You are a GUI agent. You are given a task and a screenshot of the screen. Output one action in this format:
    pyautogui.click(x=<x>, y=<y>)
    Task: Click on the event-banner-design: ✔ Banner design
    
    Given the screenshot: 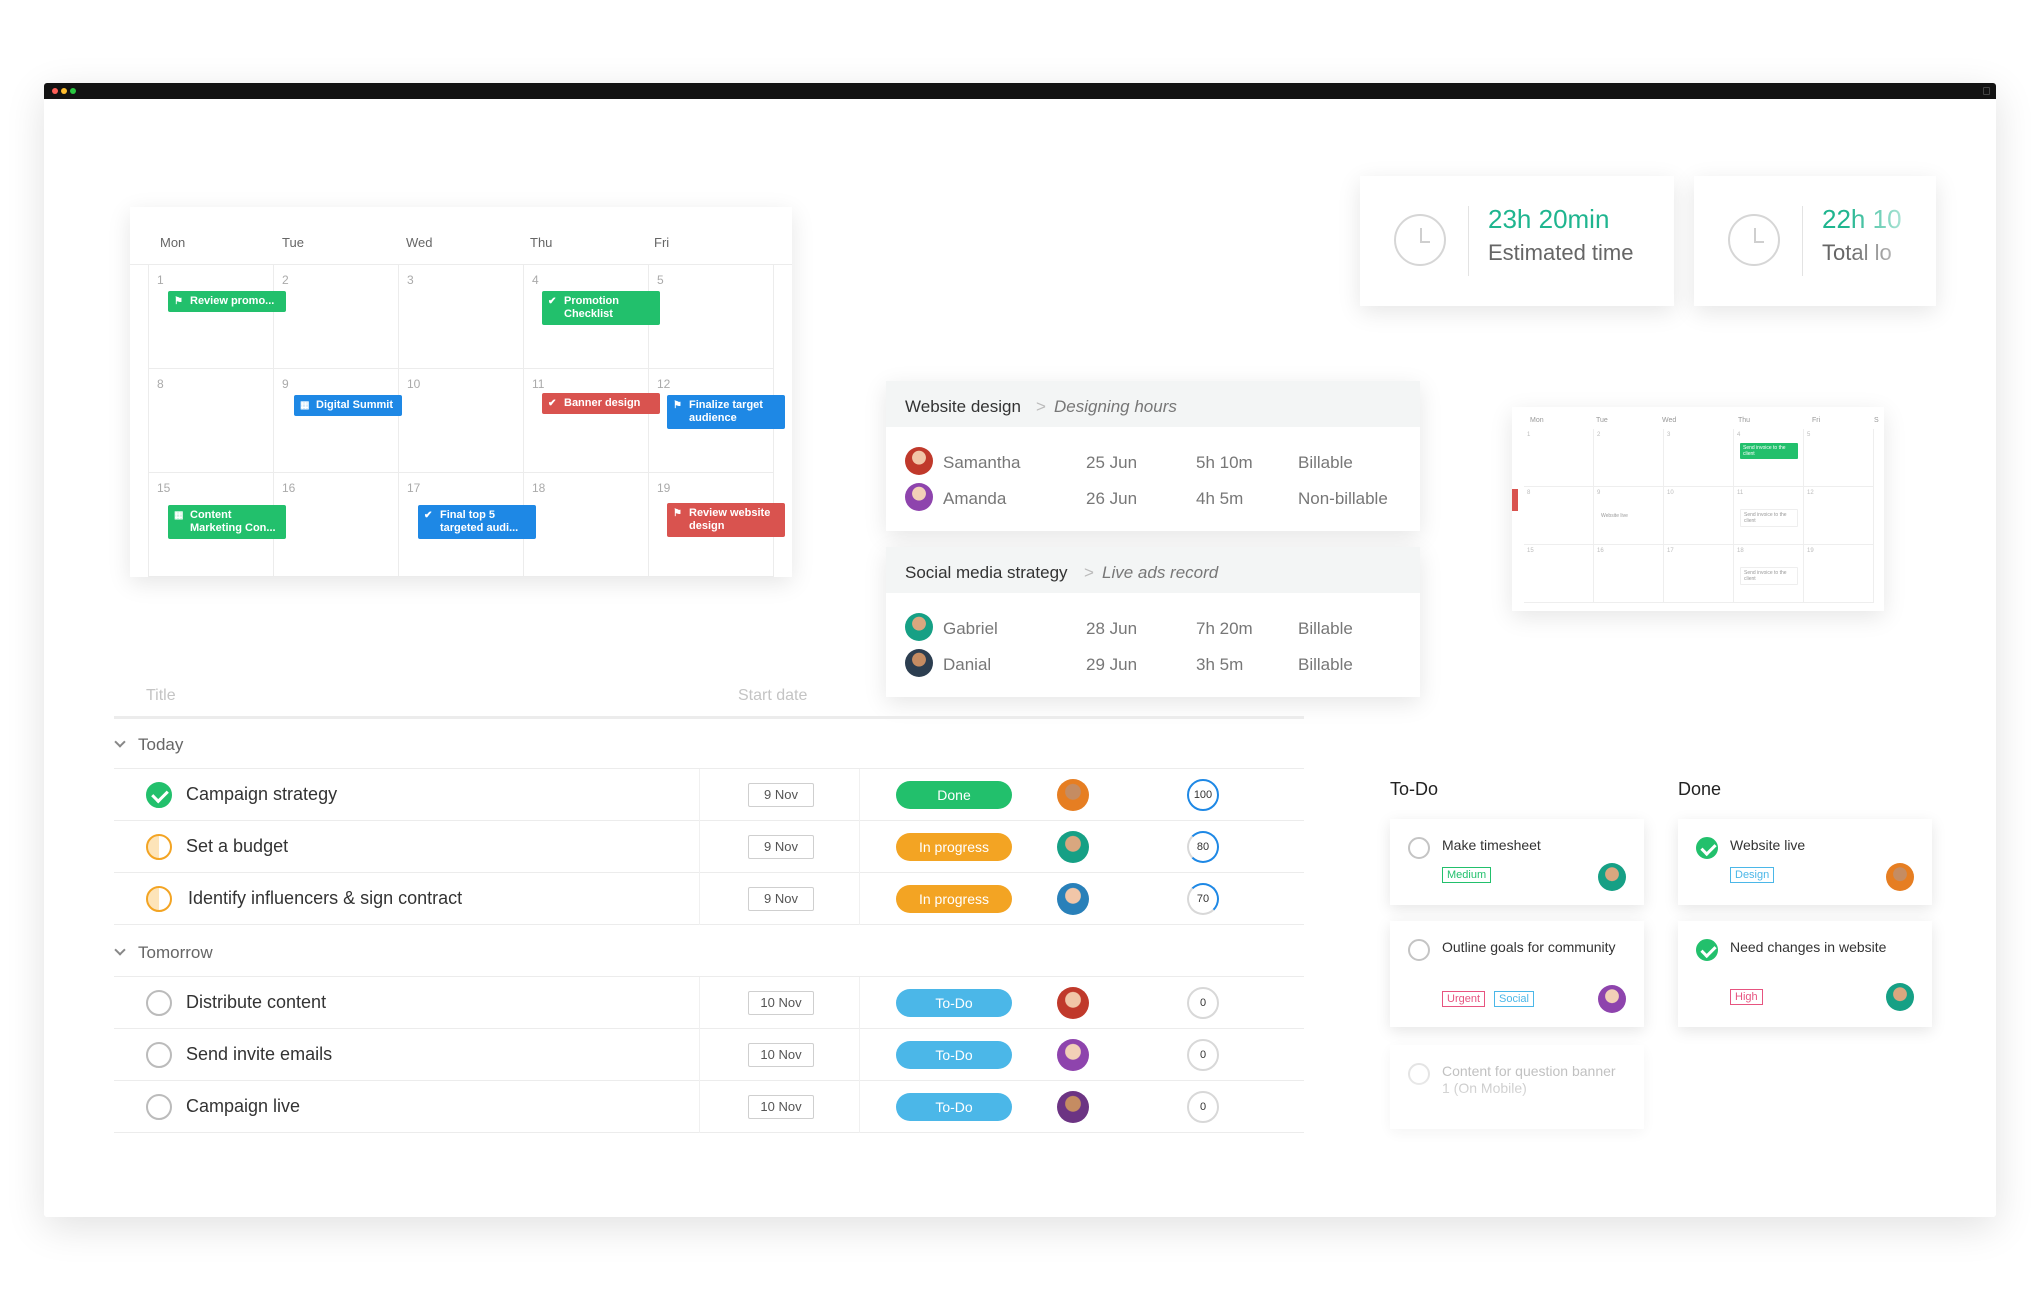 What is the action you would take?
    pyautogui.click(x=601, y=403)
    